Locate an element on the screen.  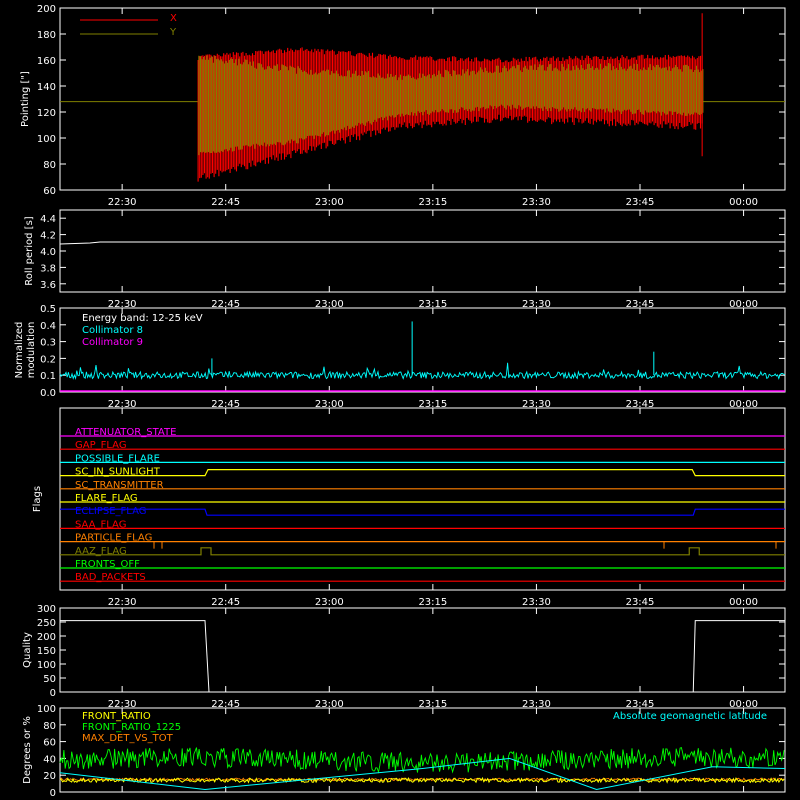
y-tick-label: 140 is located at coordinates (46, 87).